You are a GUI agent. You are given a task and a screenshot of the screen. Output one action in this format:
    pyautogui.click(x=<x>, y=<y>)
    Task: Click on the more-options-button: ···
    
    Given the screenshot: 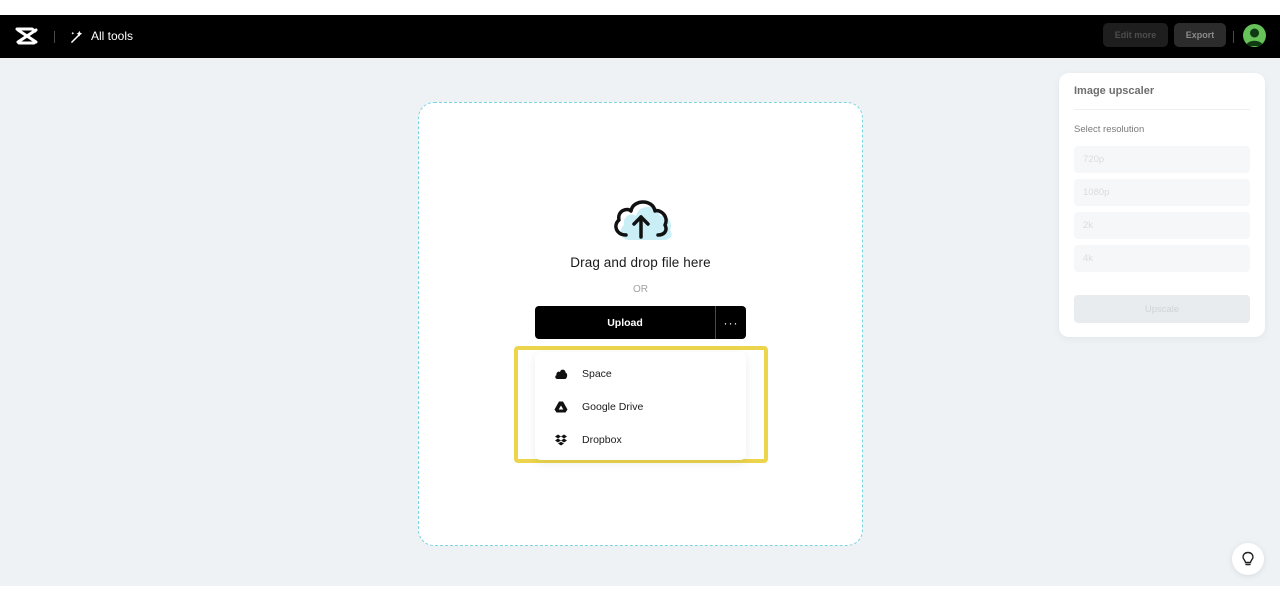 What is the action you would take?
    pyautogui.click(x=730, y=322)
    